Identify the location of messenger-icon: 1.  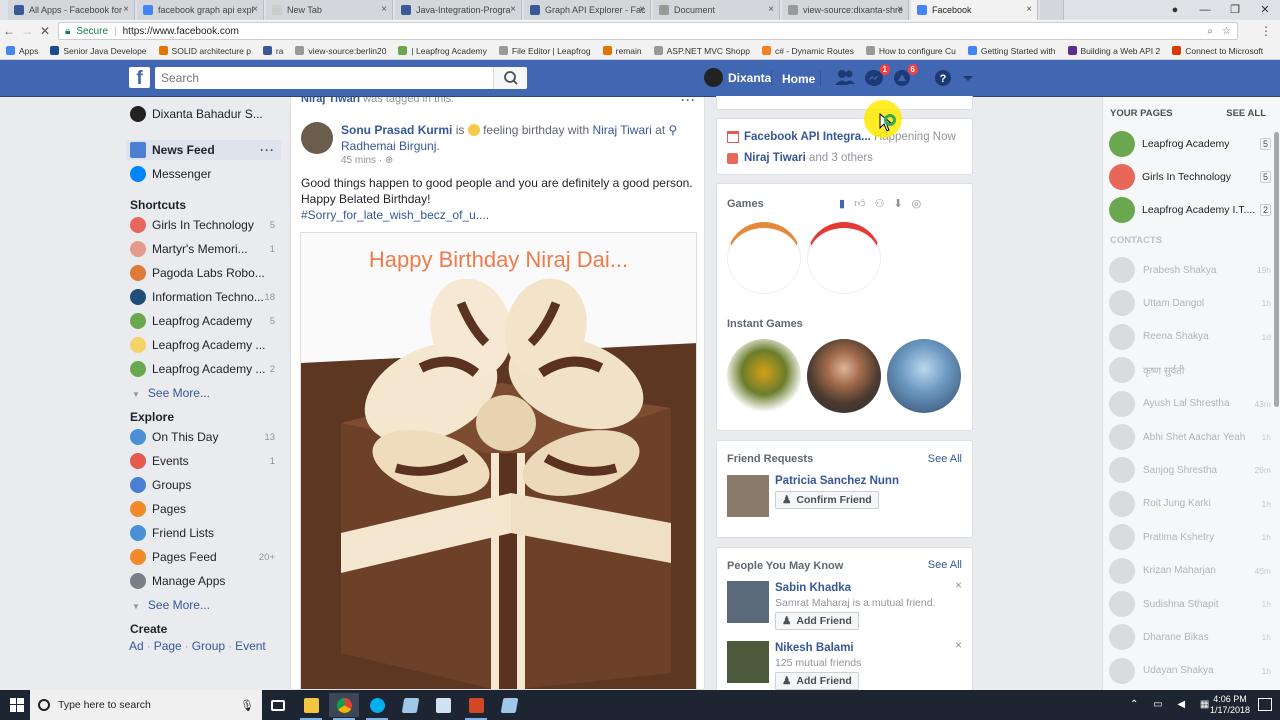
(876, 76).